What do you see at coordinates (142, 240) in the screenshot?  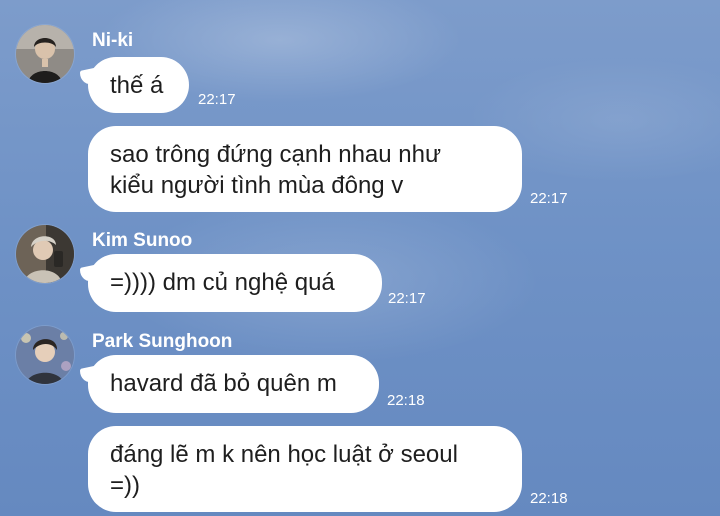 I see `sender-name: Kim Sunoo` at bounding box center [142, 240].